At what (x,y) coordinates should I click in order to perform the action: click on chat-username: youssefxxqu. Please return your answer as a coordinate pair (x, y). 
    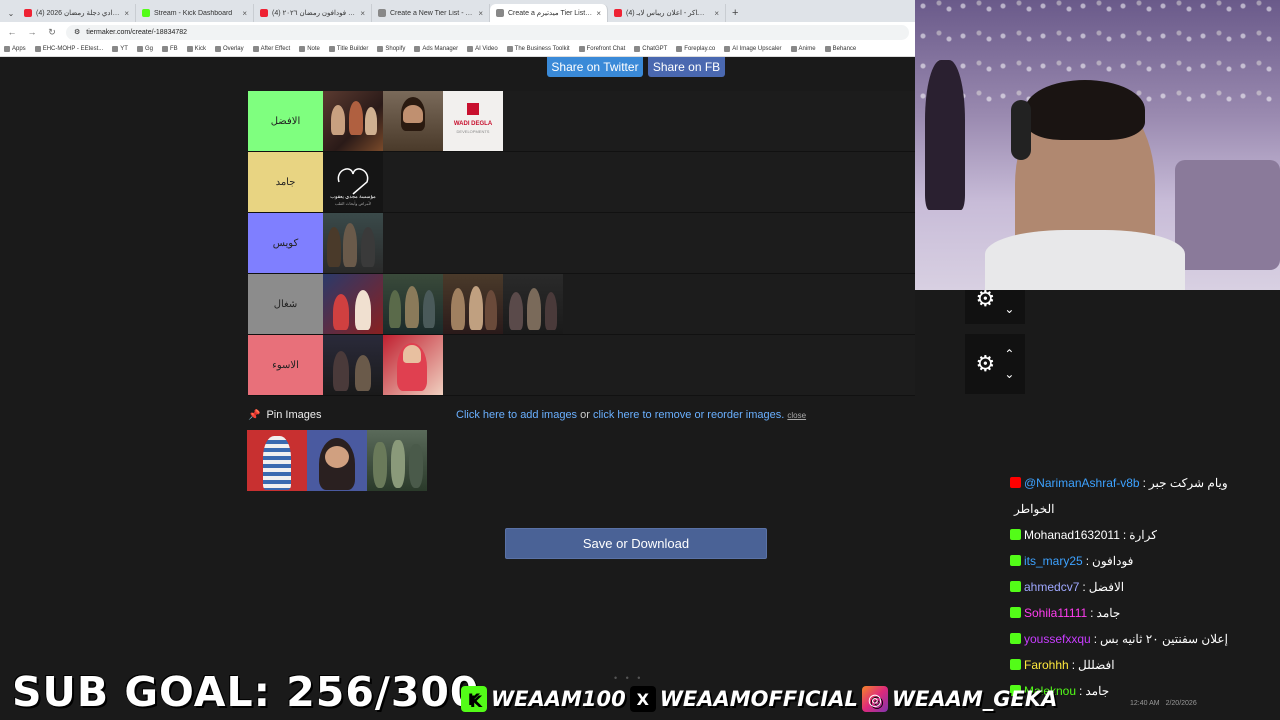
    Looking at the image, I should click on (1057, 639).